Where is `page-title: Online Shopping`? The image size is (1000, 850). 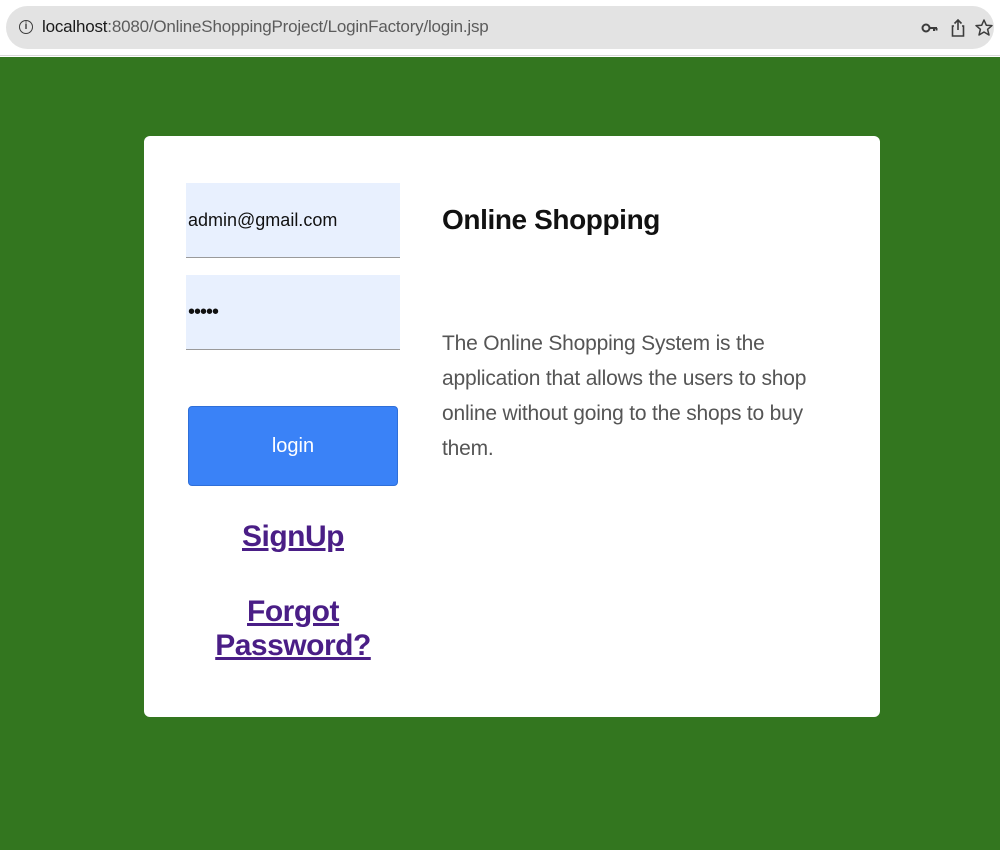
page-title: Online Shopping is located at coordinates (551, 219).